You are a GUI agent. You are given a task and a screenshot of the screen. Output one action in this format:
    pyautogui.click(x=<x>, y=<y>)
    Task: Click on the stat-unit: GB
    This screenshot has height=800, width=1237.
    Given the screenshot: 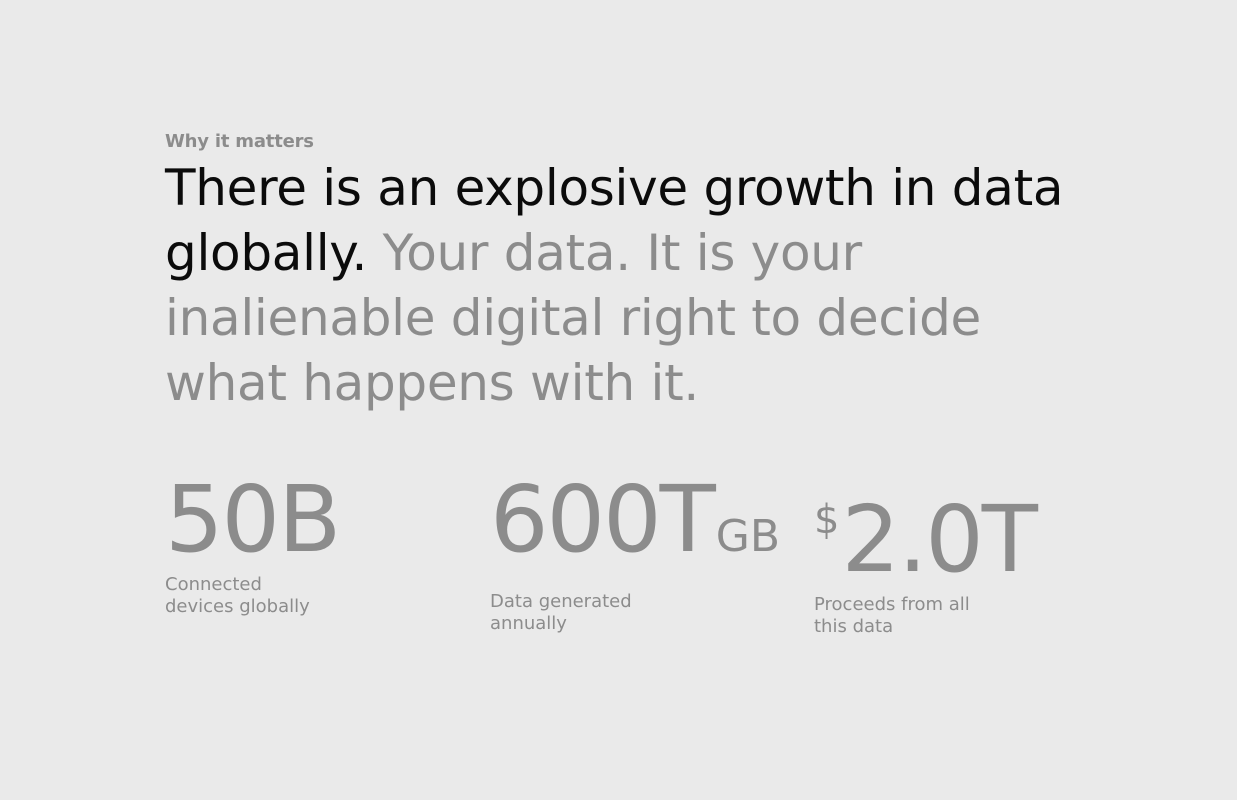 What is the action you would take?
    pyautogui.click(x=748, y=536)
    